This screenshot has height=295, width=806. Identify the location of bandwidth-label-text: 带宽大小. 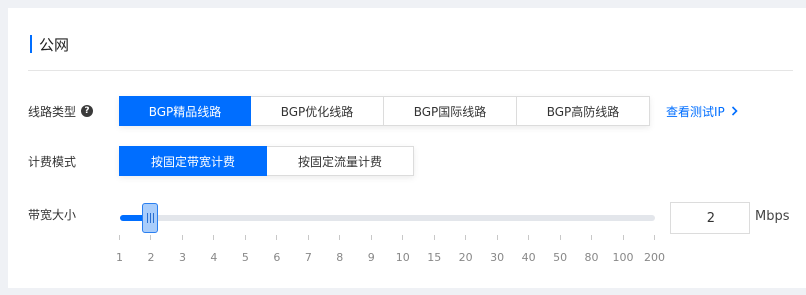
(52, 214).